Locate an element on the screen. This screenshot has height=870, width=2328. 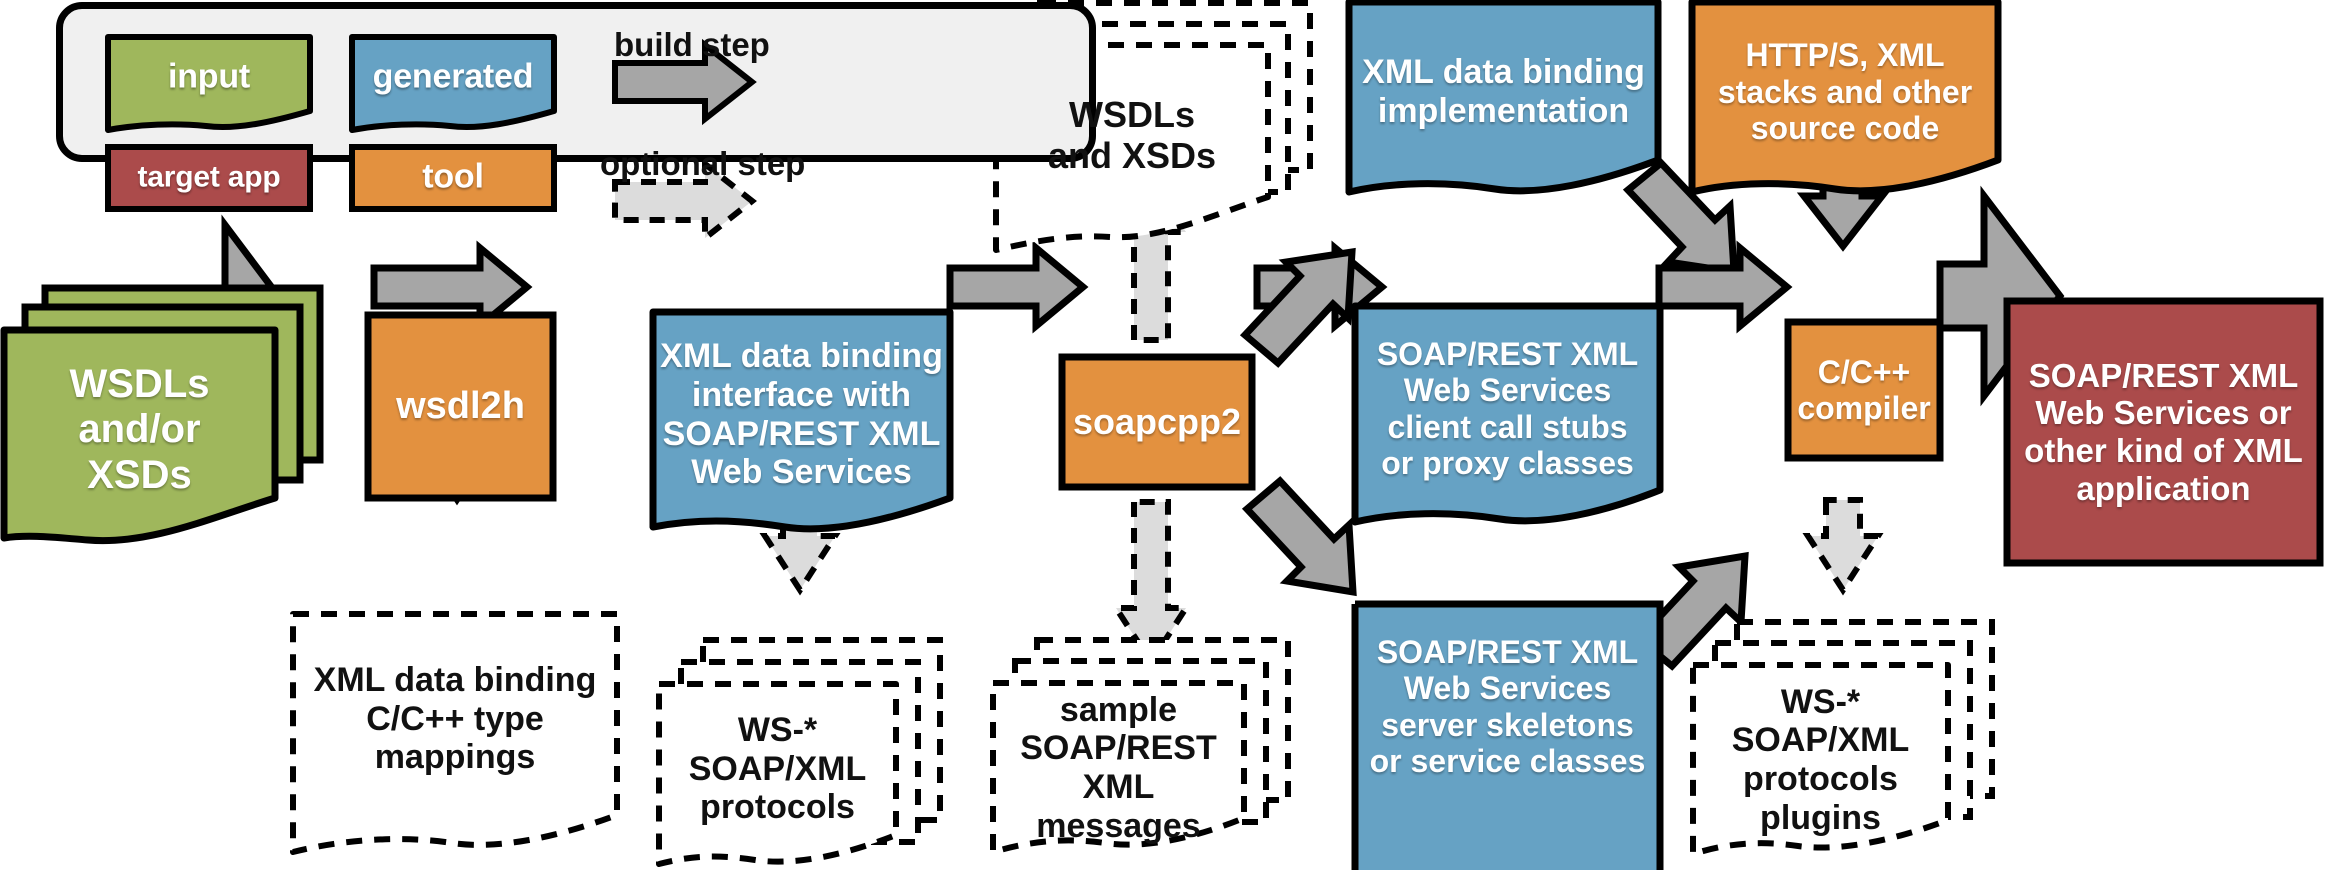
node-line: source code is located at coordinates (1845, 128).